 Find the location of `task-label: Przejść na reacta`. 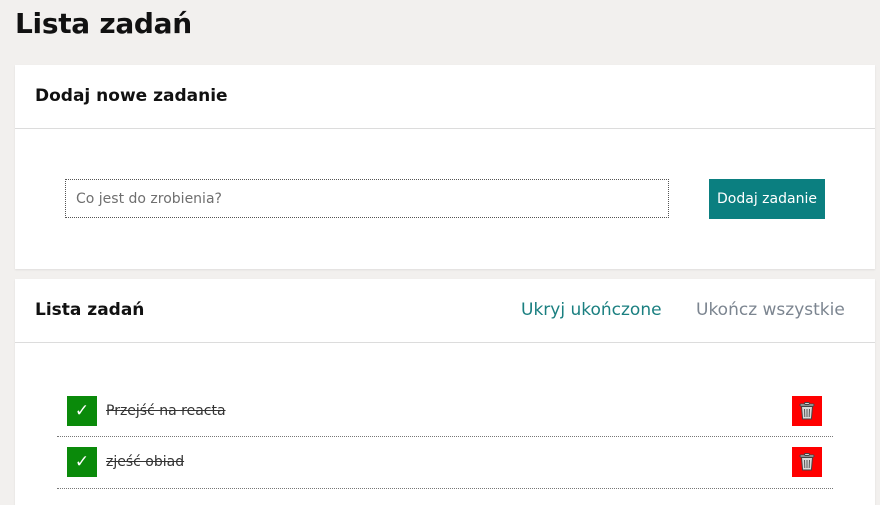

task-label: Przejść na reacta is located at coordinates (166, 411).